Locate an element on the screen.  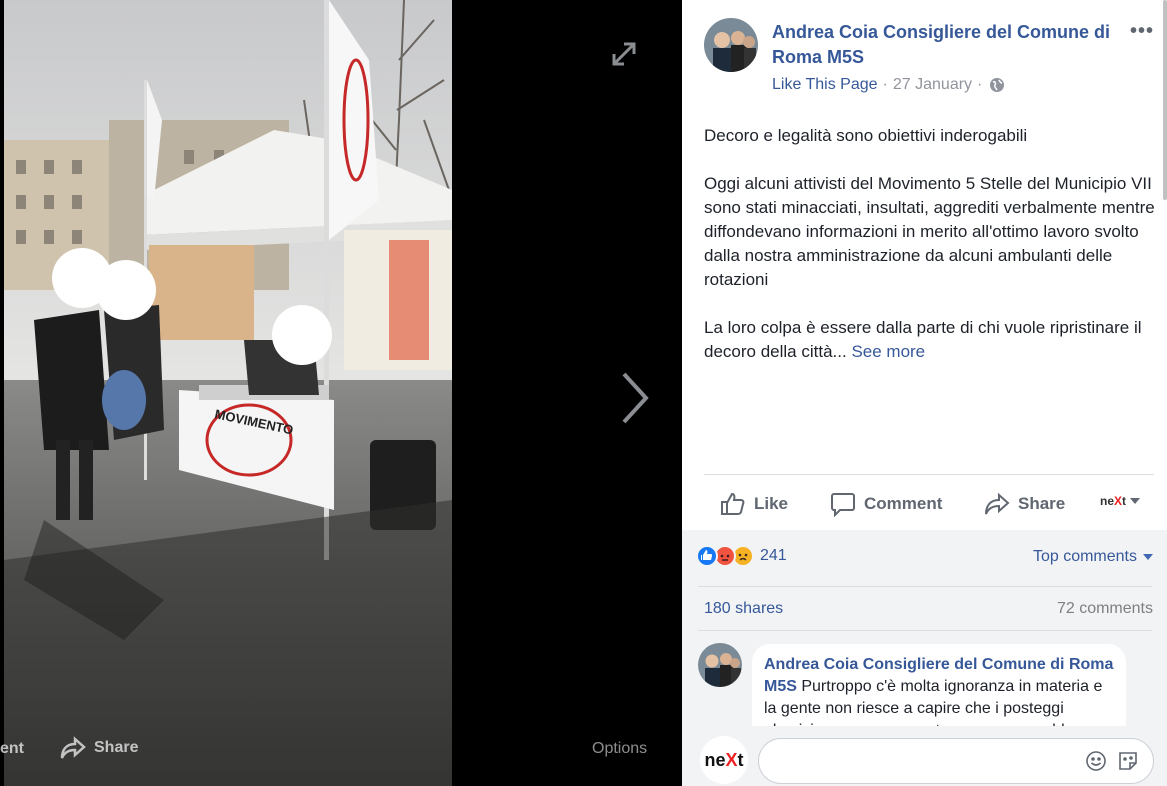
post-actions: Like Comment Share neXt is located at coordinates (929, 504).